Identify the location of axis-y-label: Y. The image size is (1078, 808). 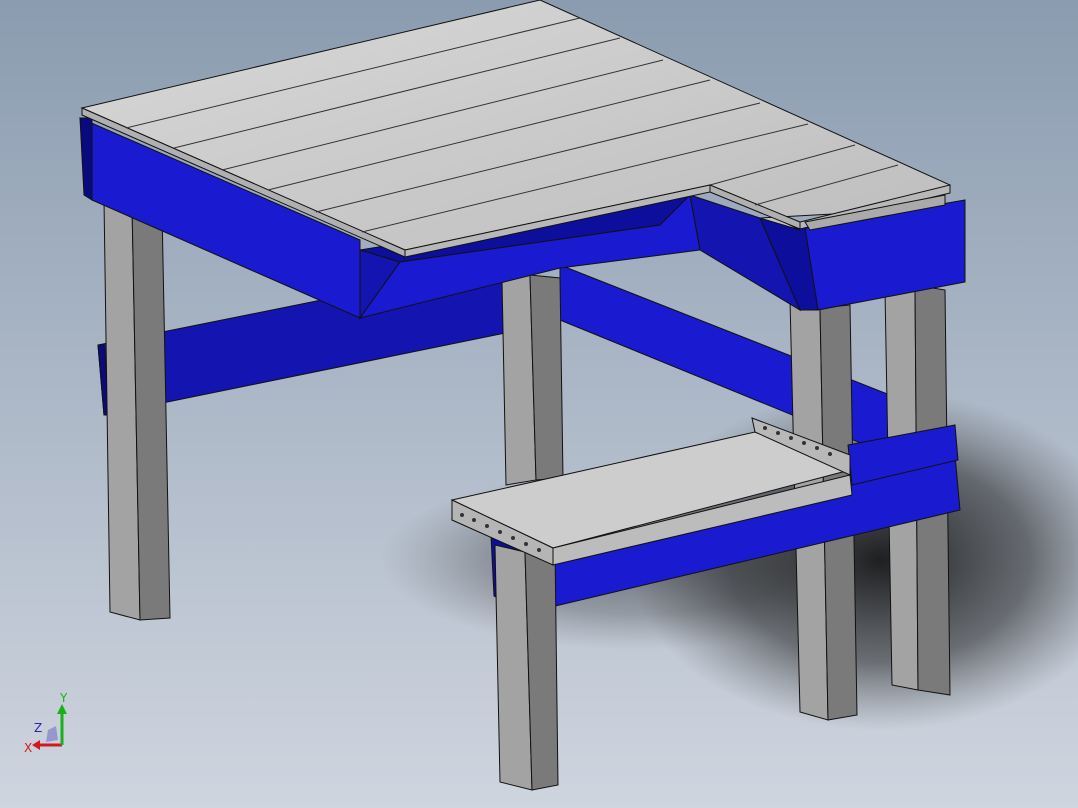
(63, 698).